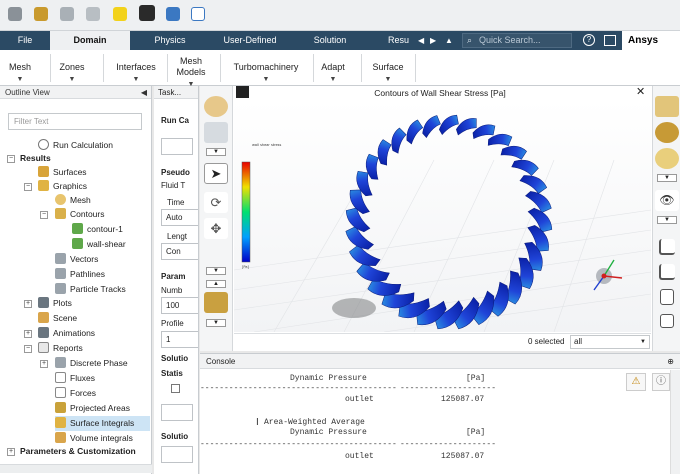  Describe the element at coordinates (90, 40) in the screenshot. I see `tab-domain: Domain` at that location.